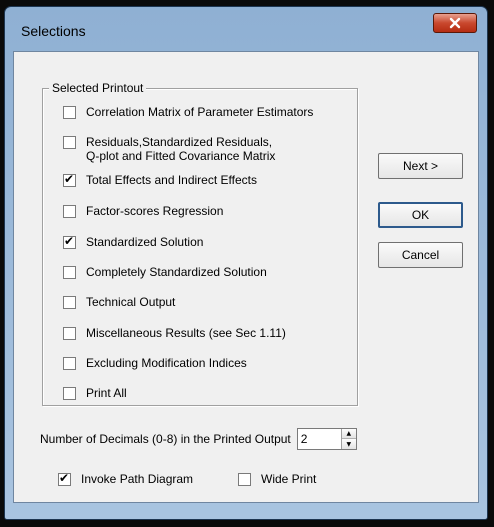 This screenshot has height=527, width=494. Describe the element at coordinates (326, 439) in the screenshot. I see `decimals-stepper: 2 ▲ ▼` at that location.